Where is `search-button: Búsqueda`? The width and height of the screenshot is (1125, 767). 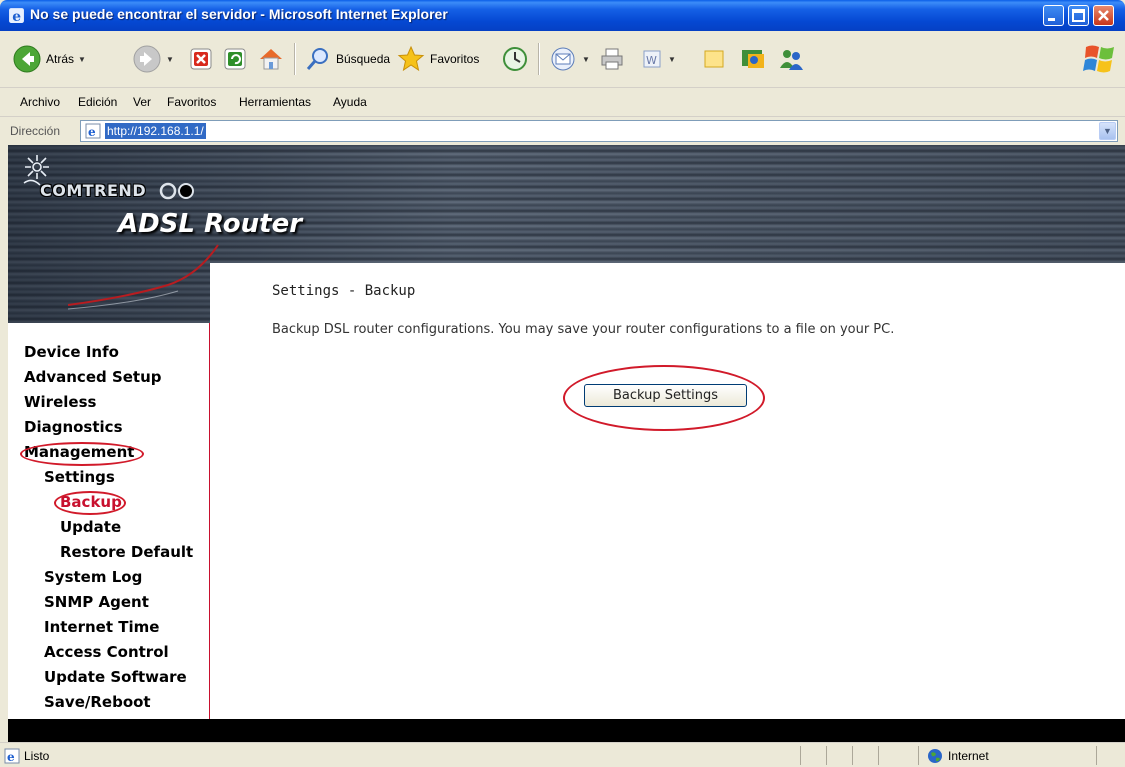
search-button: Búsqueda is located at coordinates (347, 59).